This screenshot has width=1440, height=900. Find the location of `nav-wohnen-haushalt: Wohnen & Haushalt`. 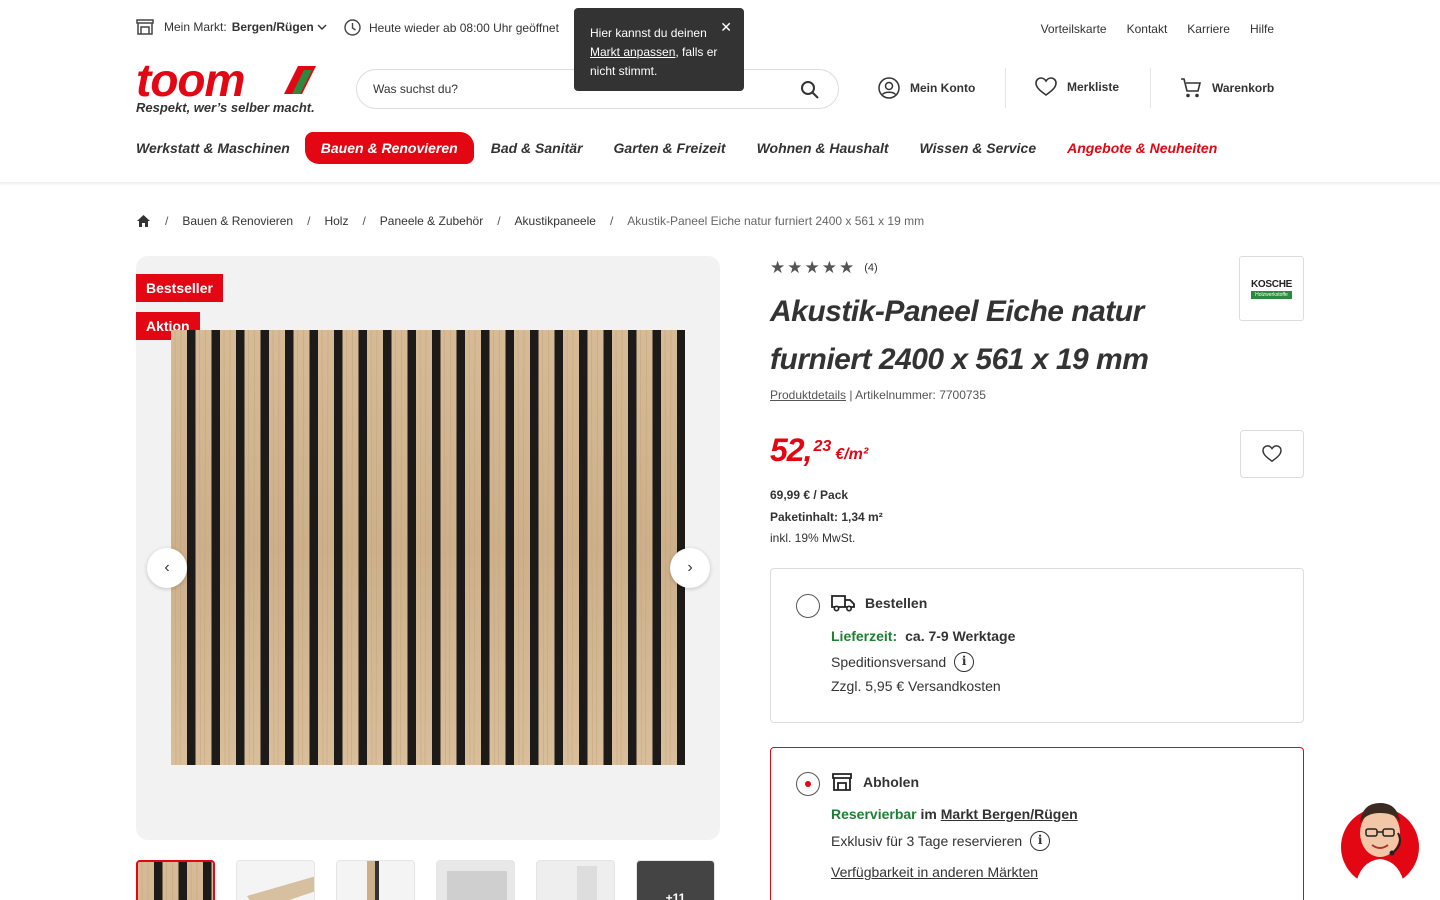

nav-wohnen-haushalt: Wohnen & Haushalt is located at coordinates (823, 148).